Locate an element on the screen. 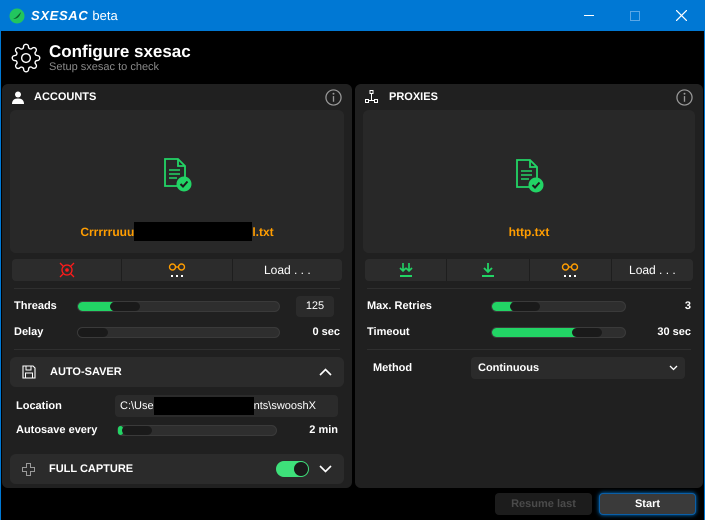  setting-label: Location is located at coordinates (39, 406).